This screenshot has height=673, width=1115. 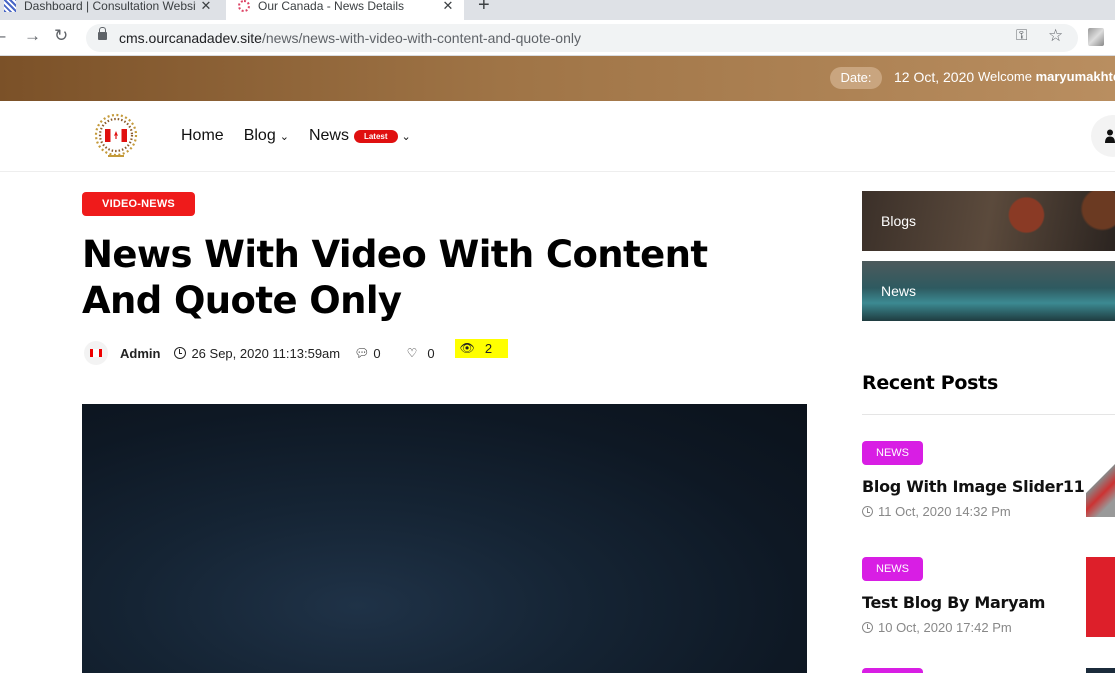 I want to click on publish-date: 26 Sep, 2020 11:13:59am, so click(x=257, y=353).